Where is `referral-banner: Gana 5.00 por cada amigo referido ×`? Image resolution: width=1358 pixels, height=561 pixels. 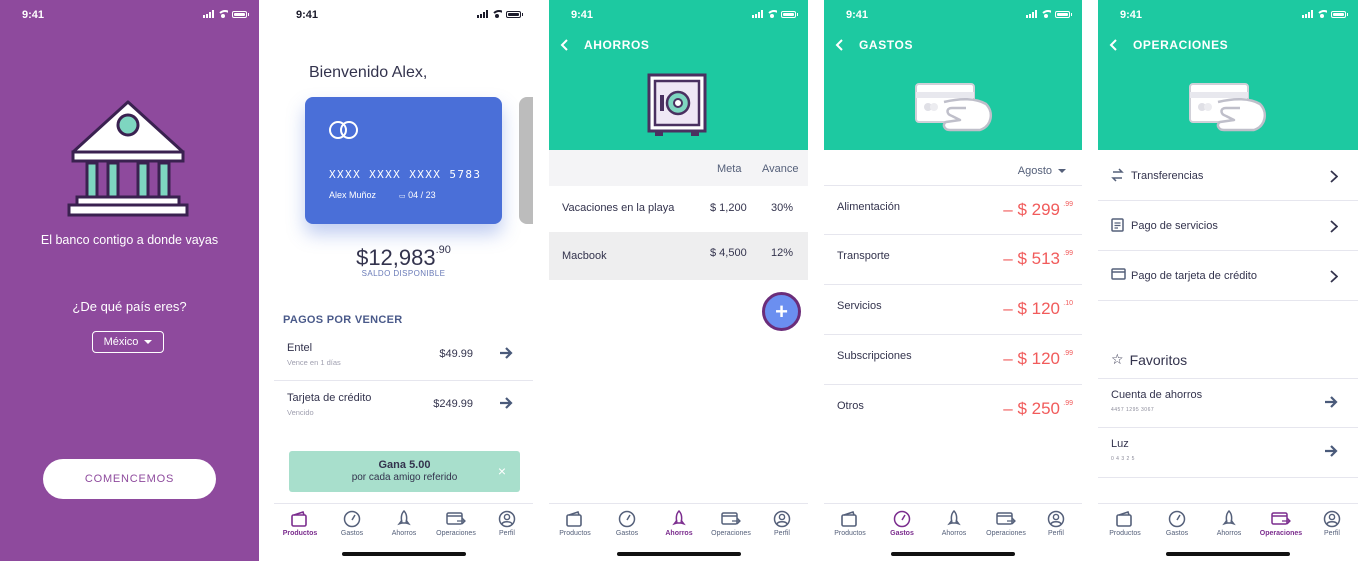
referral-banner: Gana 5.00 por cada amigo referido × is located at coordinates (404, 471).